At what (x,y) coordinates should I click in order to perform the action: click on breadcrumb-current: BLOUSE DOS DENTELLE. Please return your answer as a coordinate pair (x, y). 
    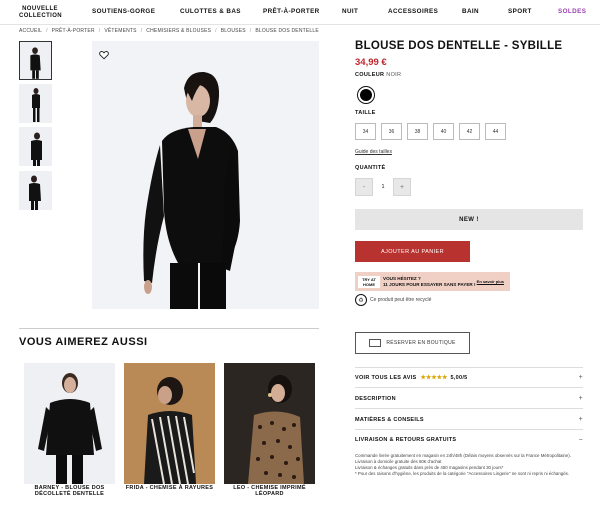
    Looking at the image, I should click on (287, 31).